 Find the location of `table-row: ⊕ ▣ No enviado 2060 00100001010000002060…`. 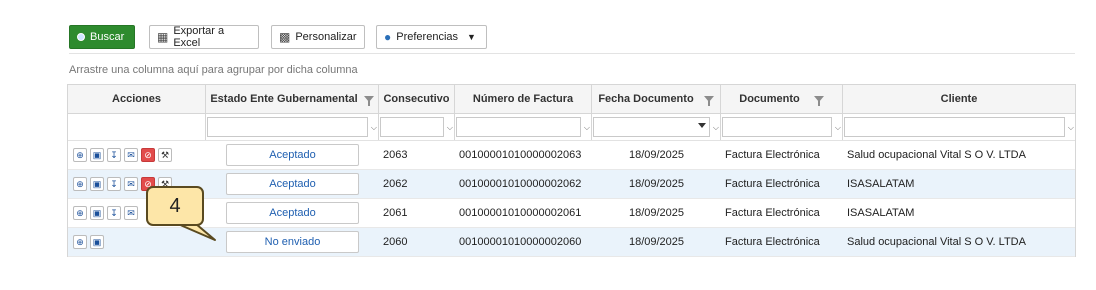

table-row: ⊕ ▣ No enviado 2060 00100001010000002060… is located at coordinates (571, 242).